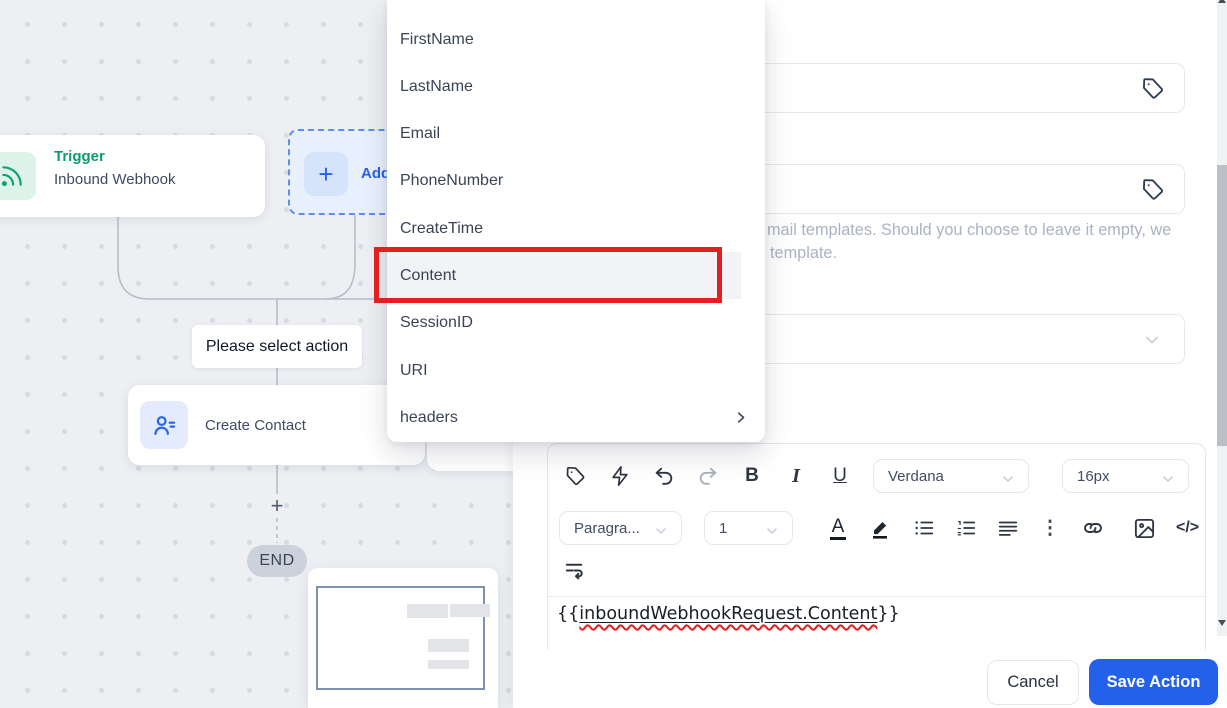  I want to click on text-color-button: A, so click(838, 528).